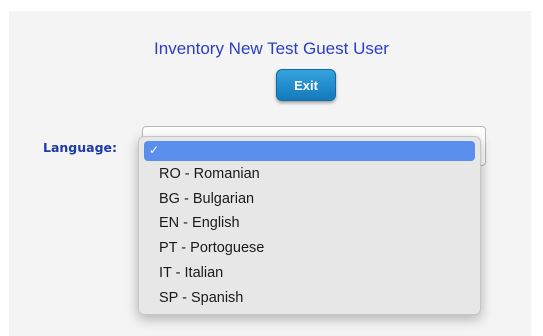 Image resolution: width=543 pixels, height=336 pixels. Describe the element at coordinates (201, 298) in the screenshot. I see `option-spanish: SP - Spanish` at that location.